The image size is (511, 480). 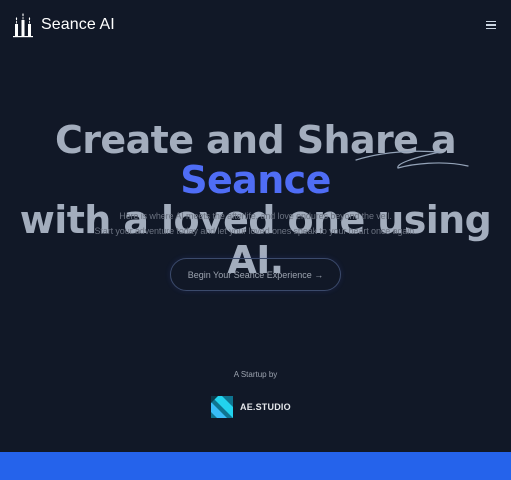 I want to click on hamburger-menu-icon, so click(x=491, y=25).